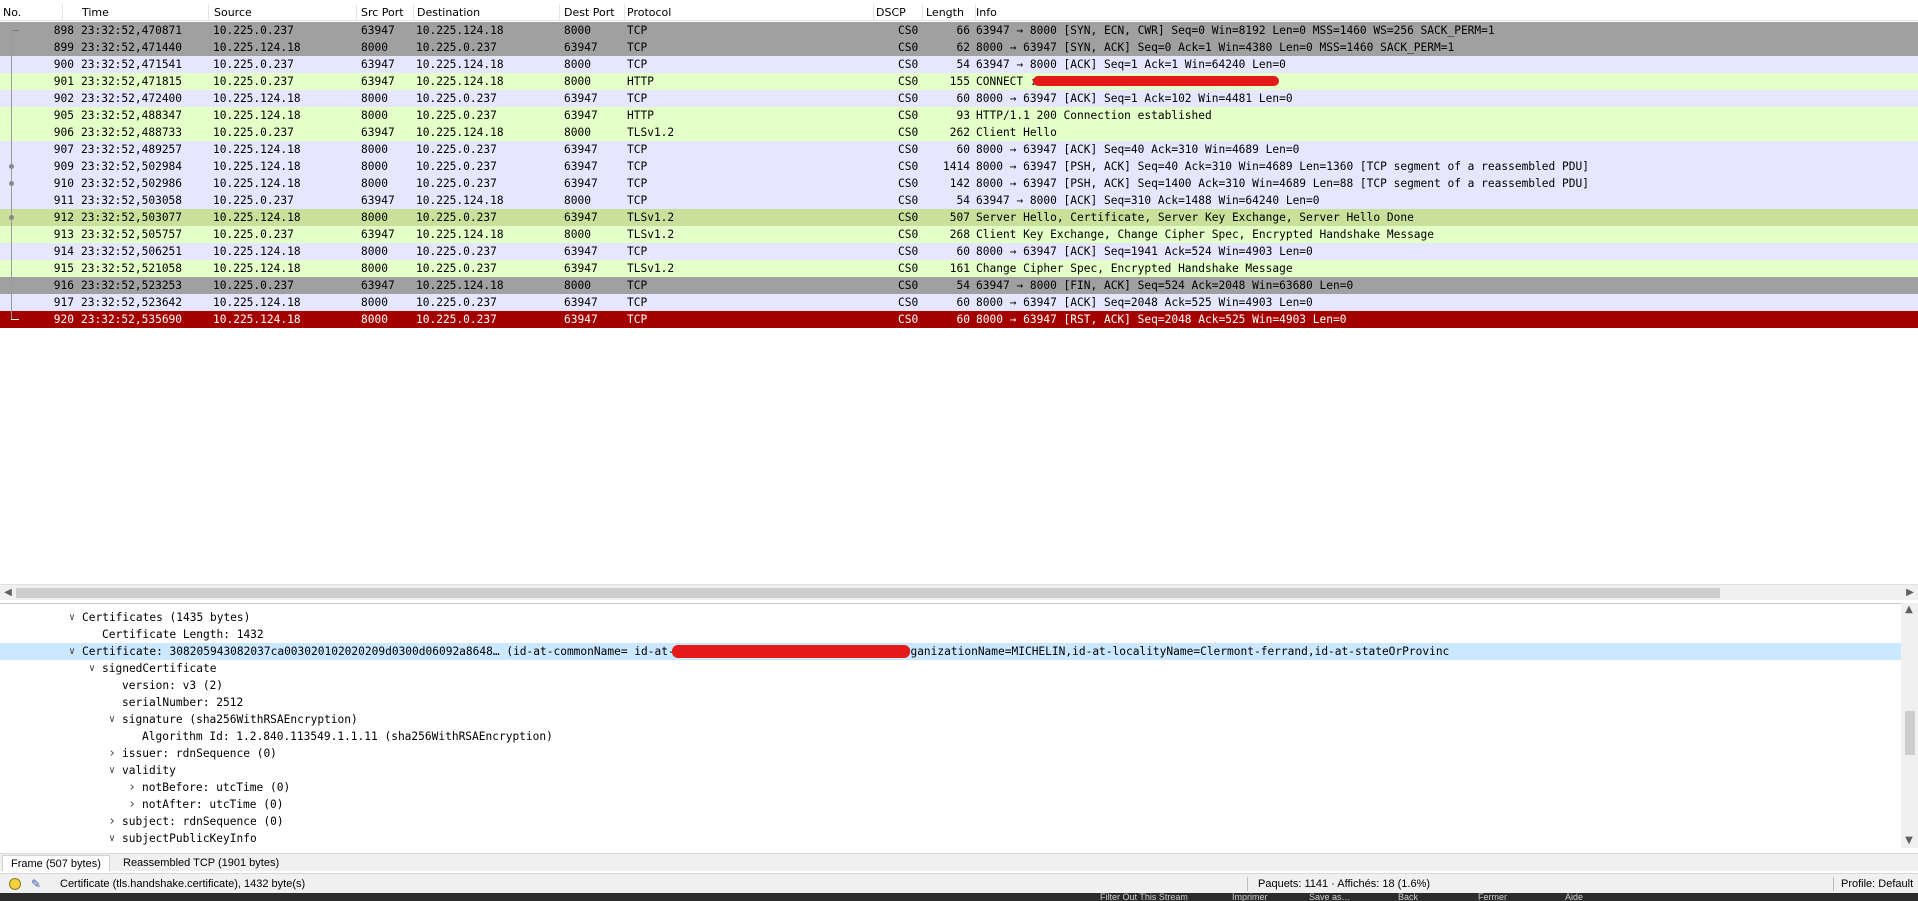  Describe the element at coordinates (15, 884) in the screenshot. I see `expert-info-icon` at that location.